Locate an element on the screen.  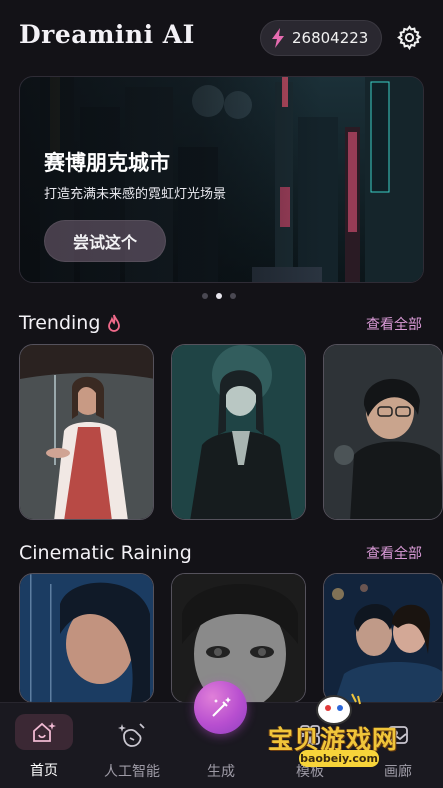
carousel-indicator is located at coordinates (219, 296).